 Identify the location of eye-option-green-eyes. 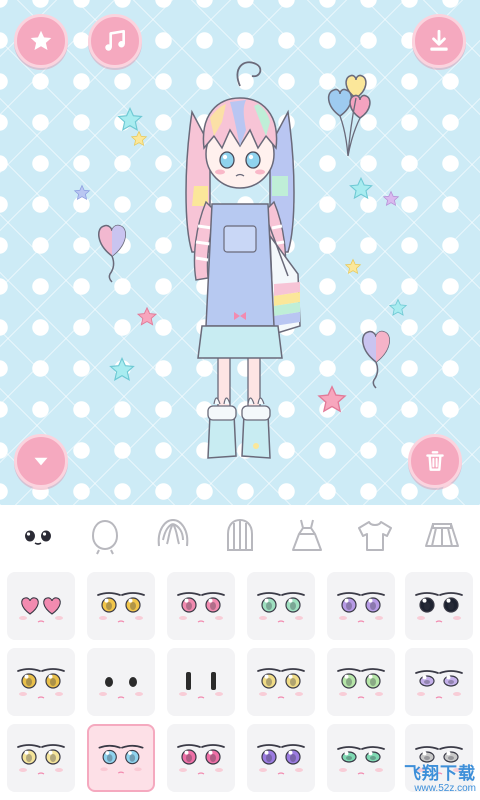
(281, 606).